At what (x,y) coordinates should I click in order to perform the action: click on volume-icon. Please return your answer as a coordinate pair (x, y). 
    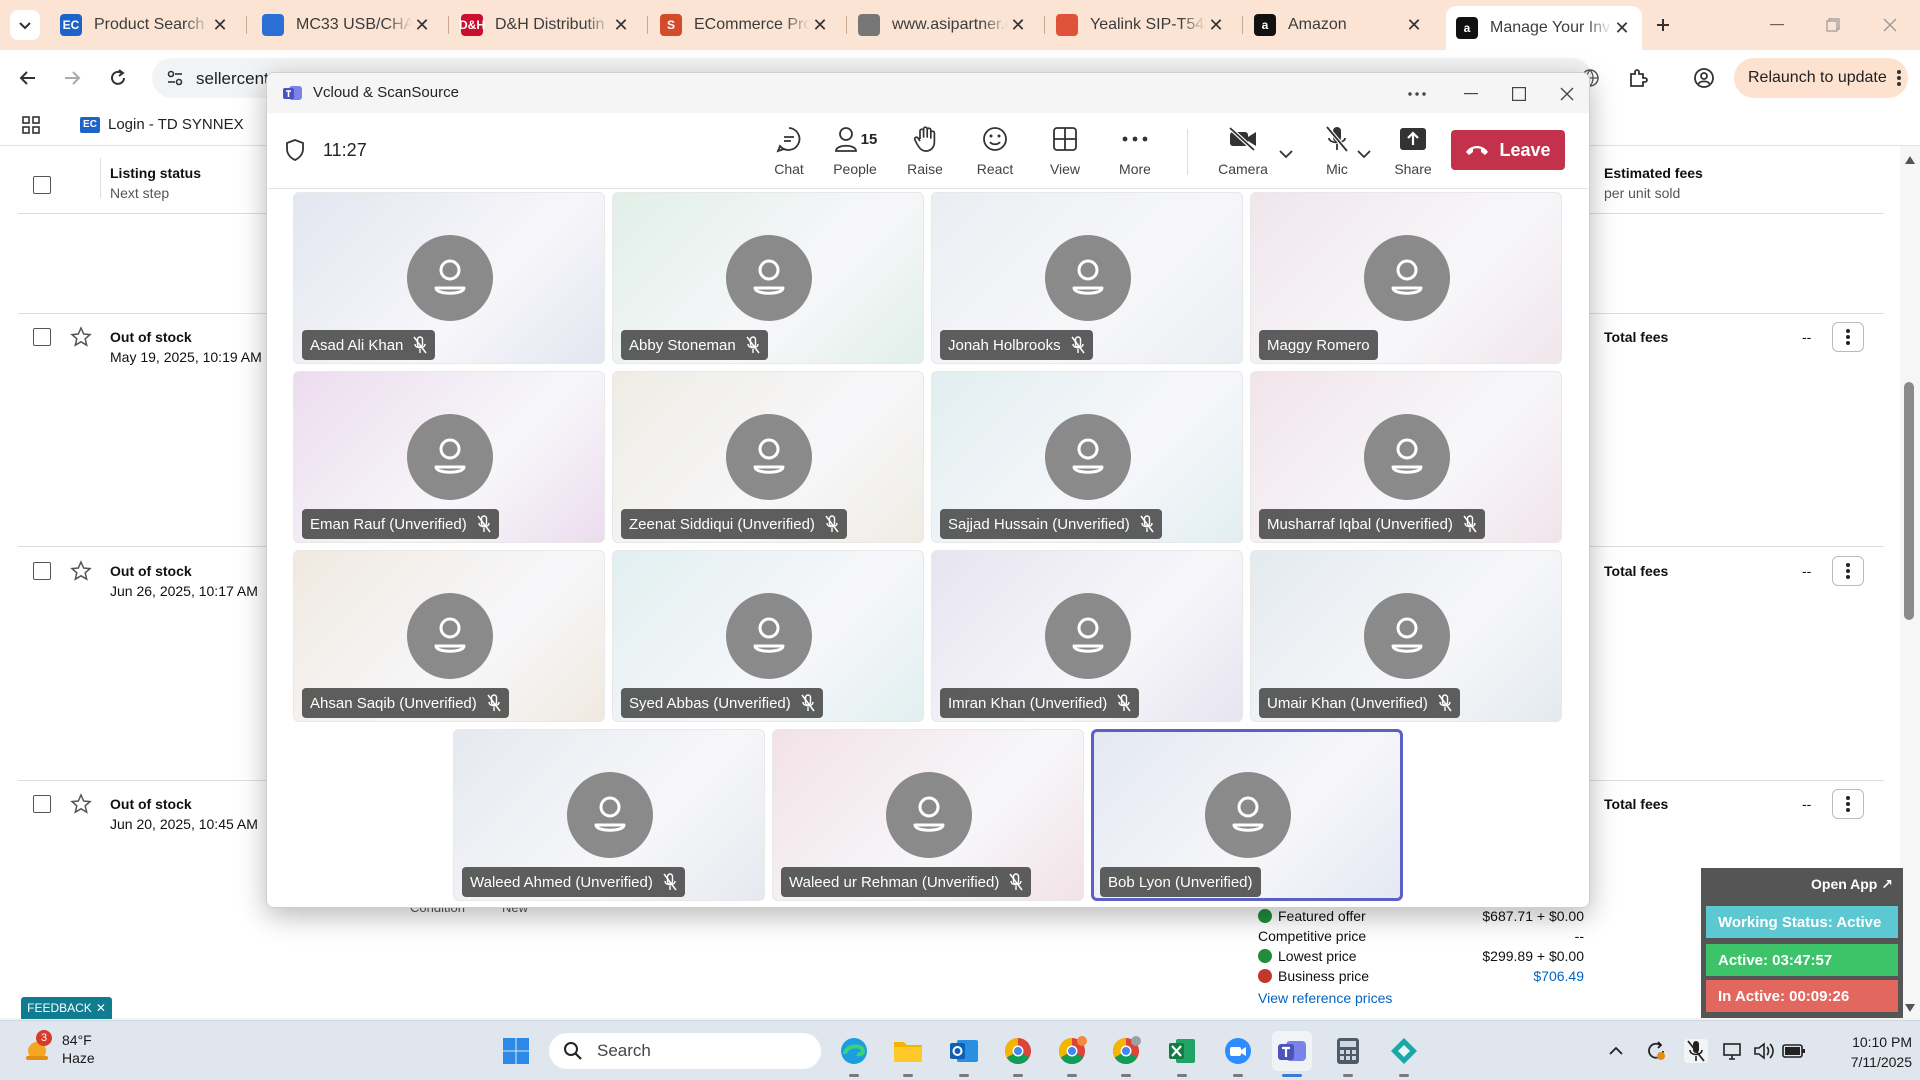
    Looking at the image, I should click on (1764, 1051).